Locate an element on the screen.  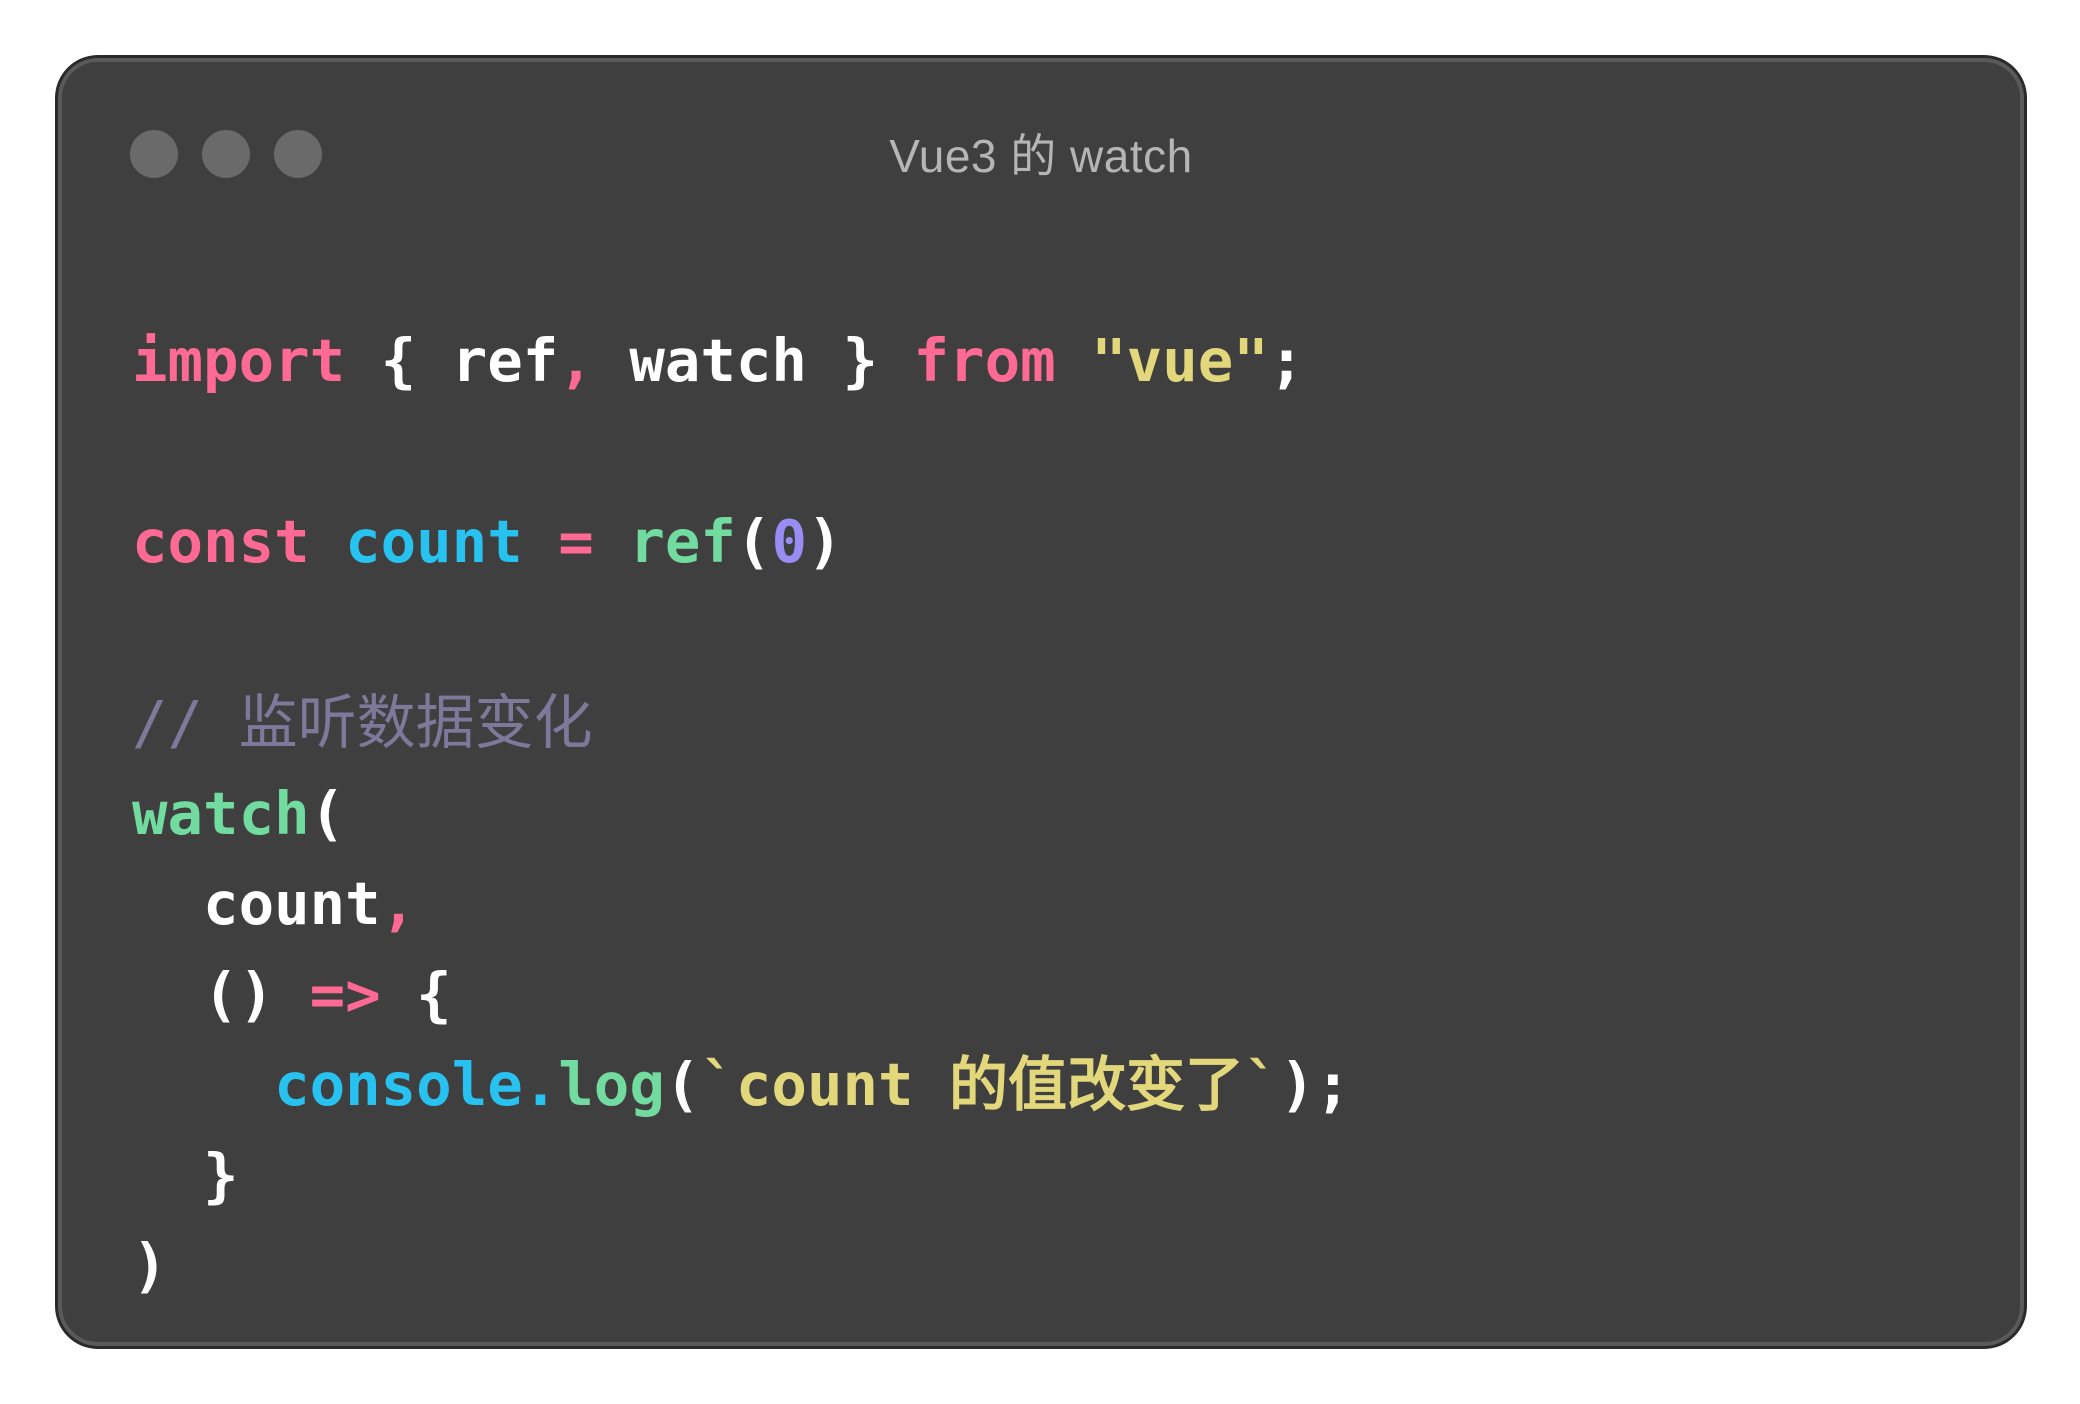
code-token: watch } is located at coordinates (753, 360).